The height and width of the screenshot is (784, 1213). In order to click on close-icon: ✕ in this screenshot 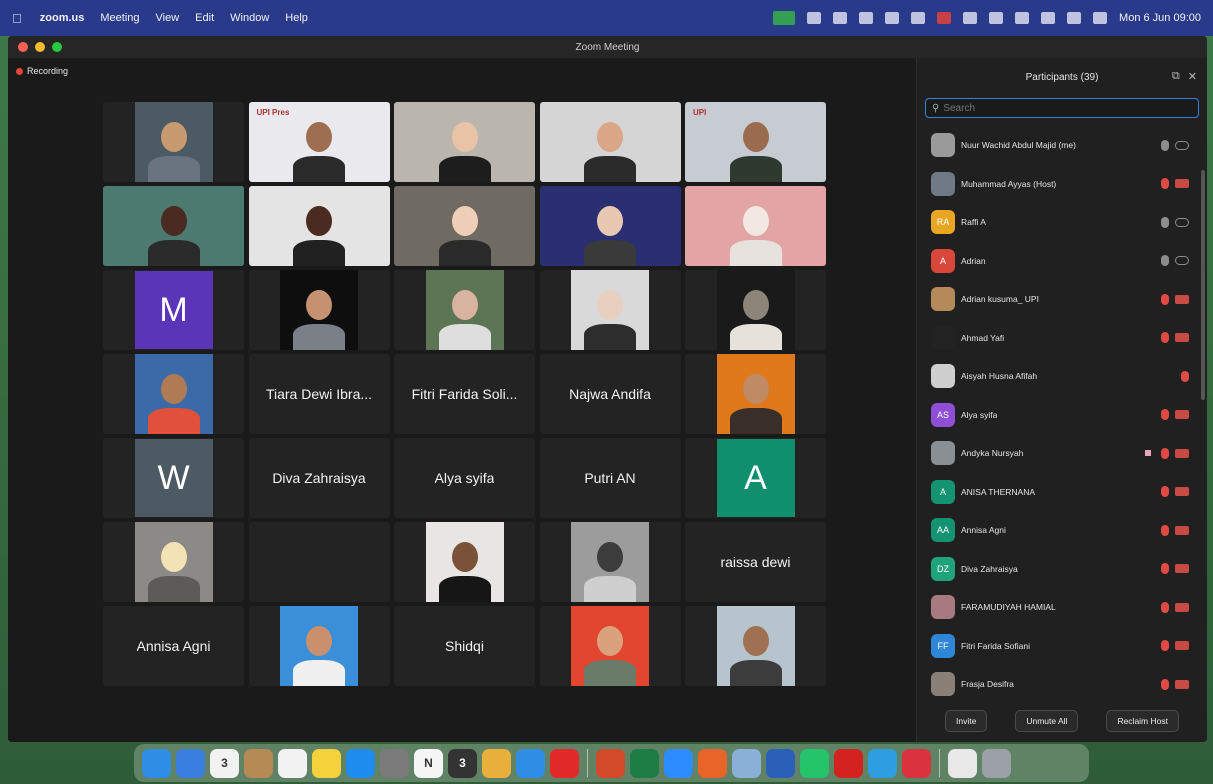, I will do `click(1192, 76)`.